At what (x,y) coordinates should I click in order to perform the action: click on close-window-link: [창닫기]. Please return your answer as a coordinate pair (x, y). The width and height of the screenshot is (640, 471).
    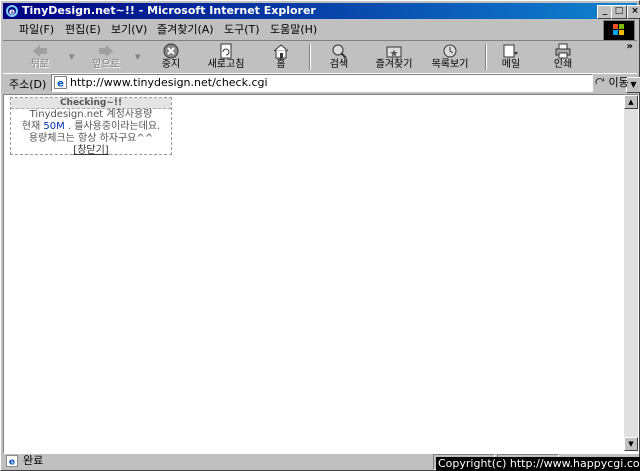
    Looking at the image, I should click on (91, 151).